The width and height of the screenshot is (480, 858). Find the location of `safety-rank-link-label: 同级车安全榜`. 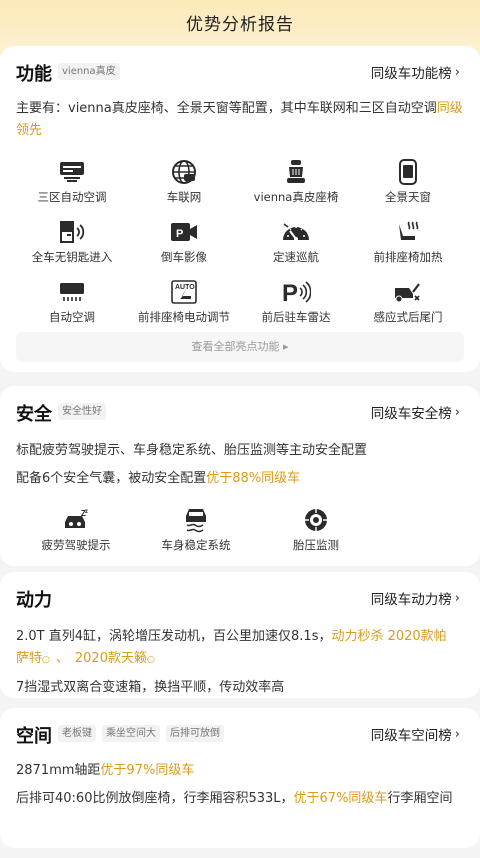

safety-rank-link-label: 同级车安全榜 is located at coordinates (411, 414).